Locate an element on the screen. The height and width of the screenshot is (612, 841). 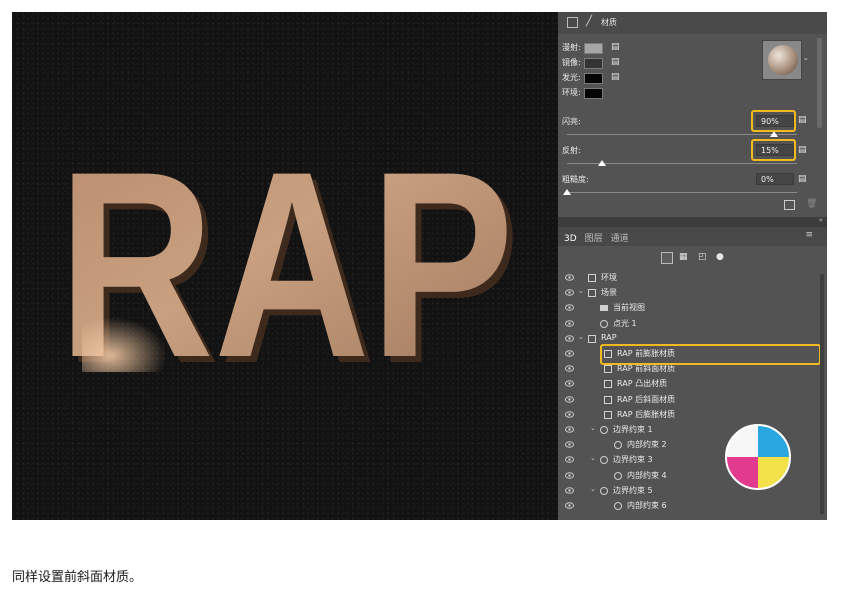
scene-row: RAP 后膨胀材质 is located at coordinates (692, 415).